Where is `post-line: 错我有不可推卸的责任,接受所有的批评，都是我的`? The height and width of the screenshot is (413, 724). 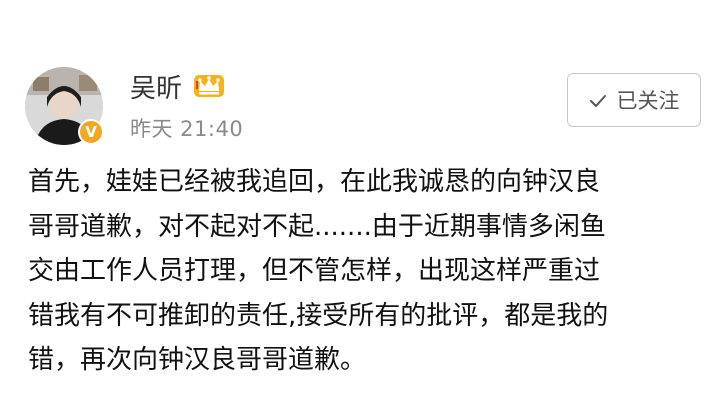
post-line: 错我有不可推卸的责任,接受所有的批评，都是我的 is located at coordinates (318, 315).